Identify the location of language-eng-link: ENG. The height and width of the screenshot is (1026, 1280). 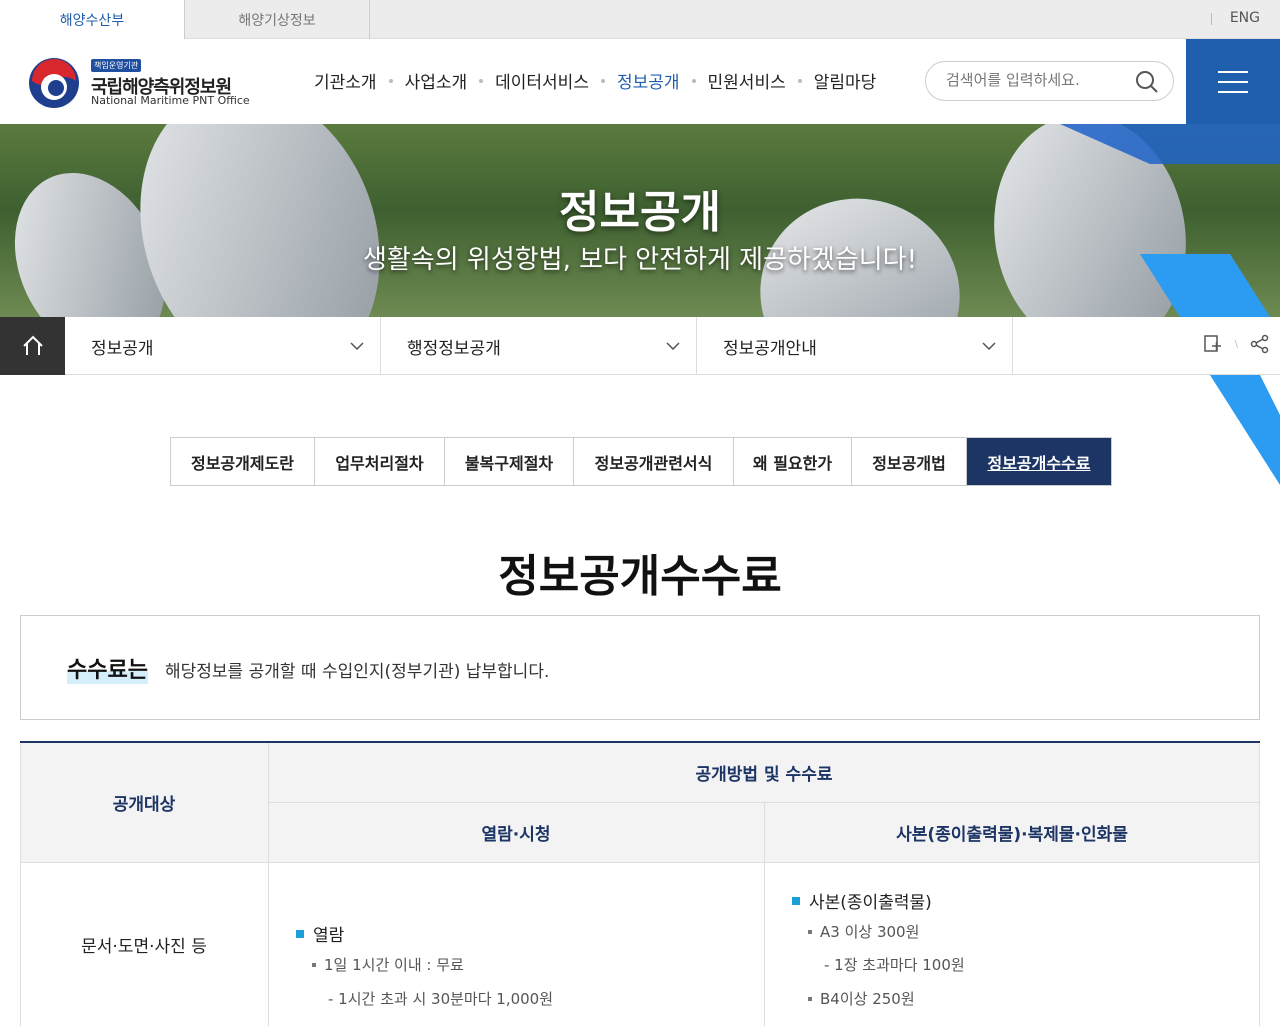
(1245, 18).